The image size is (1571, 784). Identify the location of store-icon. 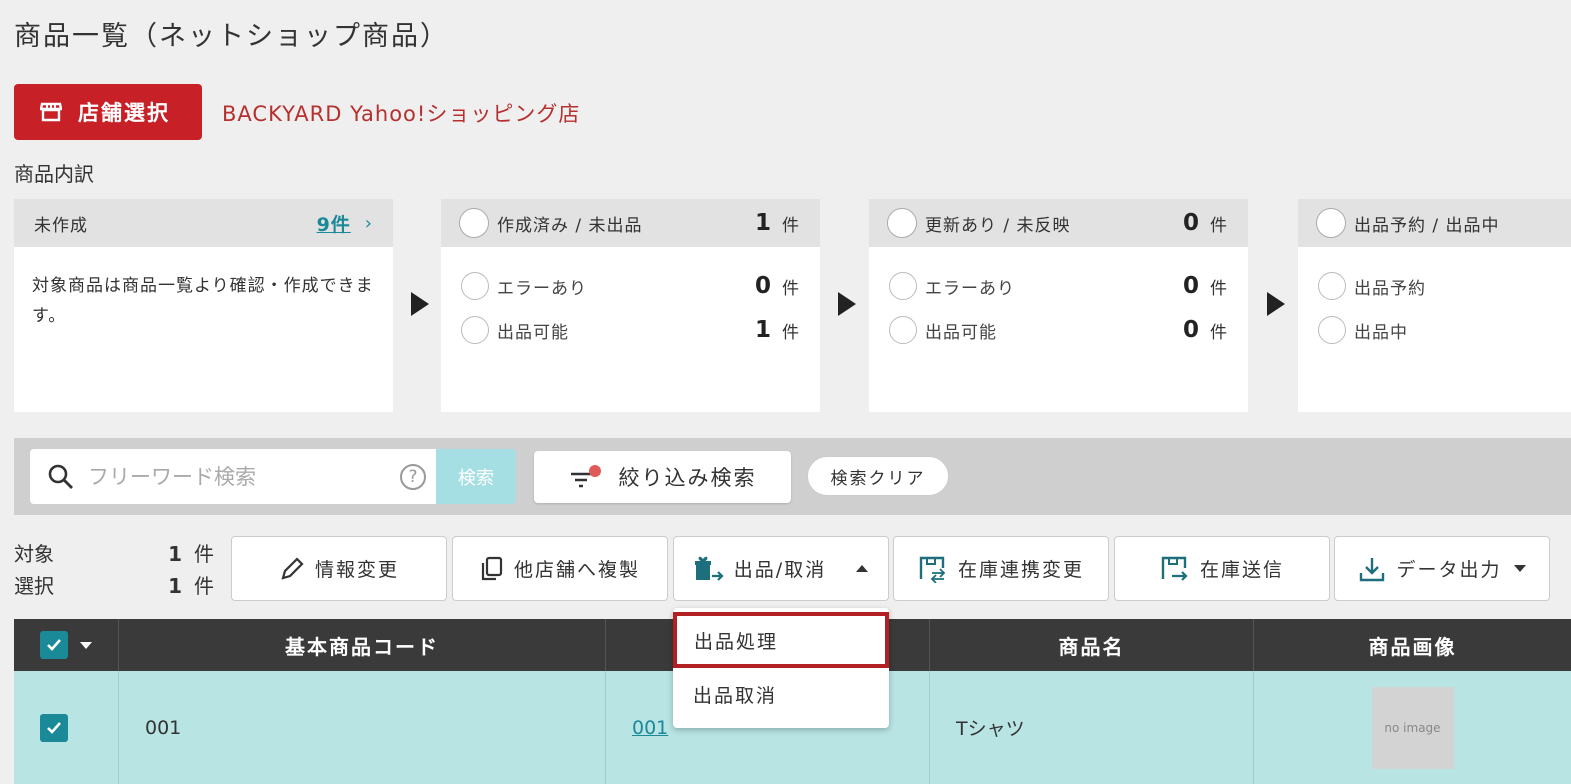
(51, 112).